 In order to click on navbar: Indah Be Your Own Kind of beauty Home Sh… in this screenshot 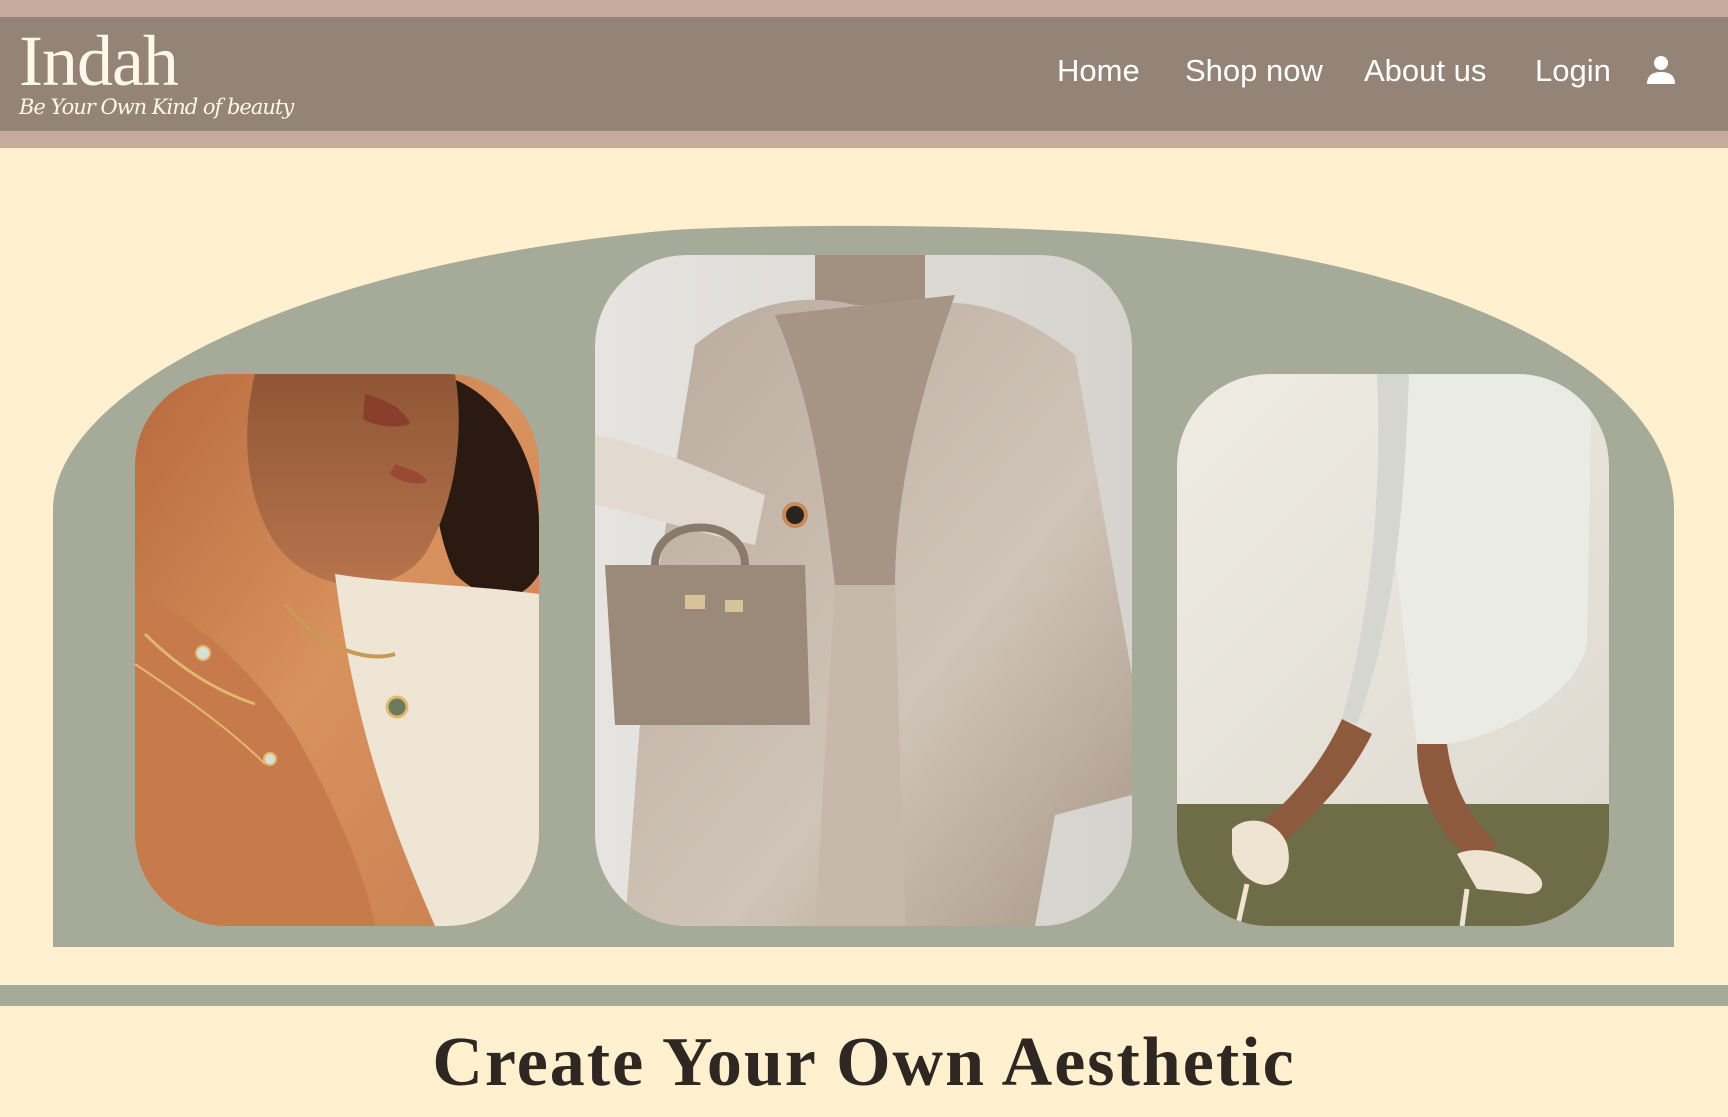, I will do `click(864, 74)`.